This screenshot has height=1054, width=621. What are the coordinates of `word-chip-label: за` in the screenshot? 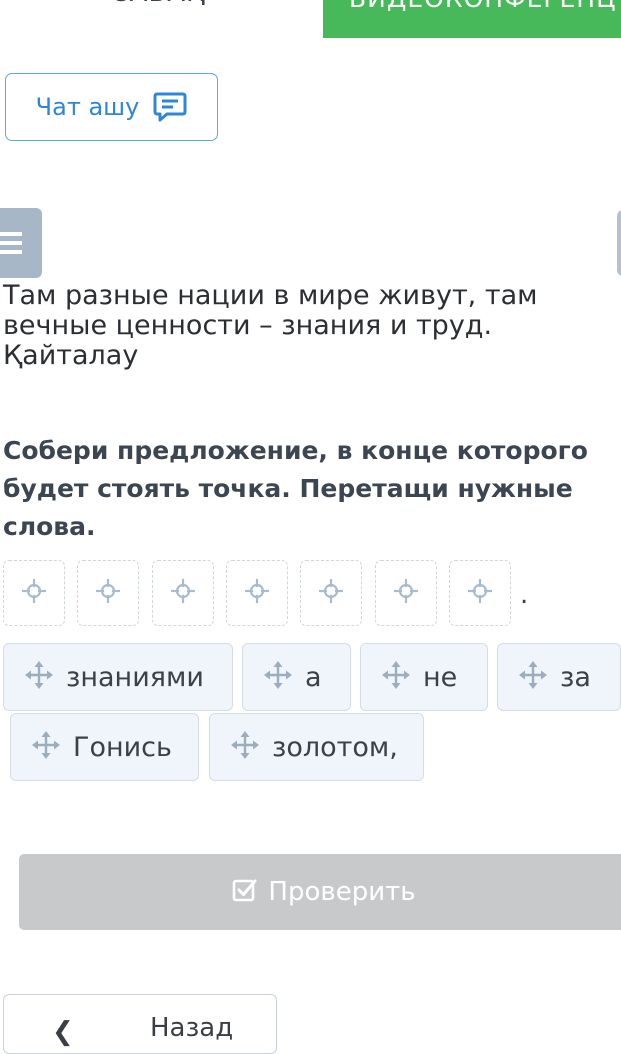 It's located at (575, 677).